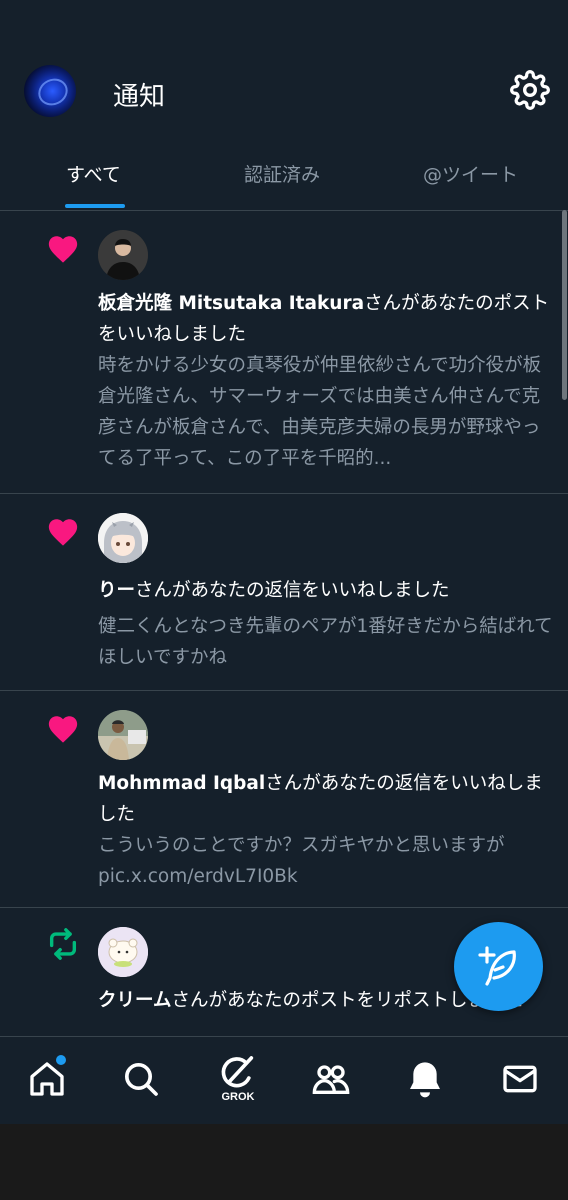  Describe the element at coordinates (231, 303) in the screenshot. I see `user-name: 板倉光隆 Mitsutaka Itakura` at that location.